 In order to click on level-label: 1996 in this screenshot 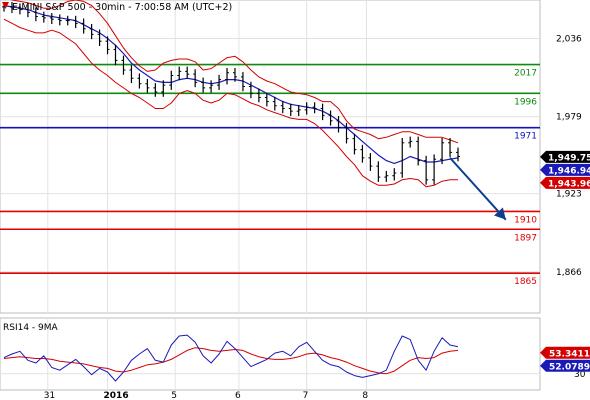, I will do `click(525, 102)`.